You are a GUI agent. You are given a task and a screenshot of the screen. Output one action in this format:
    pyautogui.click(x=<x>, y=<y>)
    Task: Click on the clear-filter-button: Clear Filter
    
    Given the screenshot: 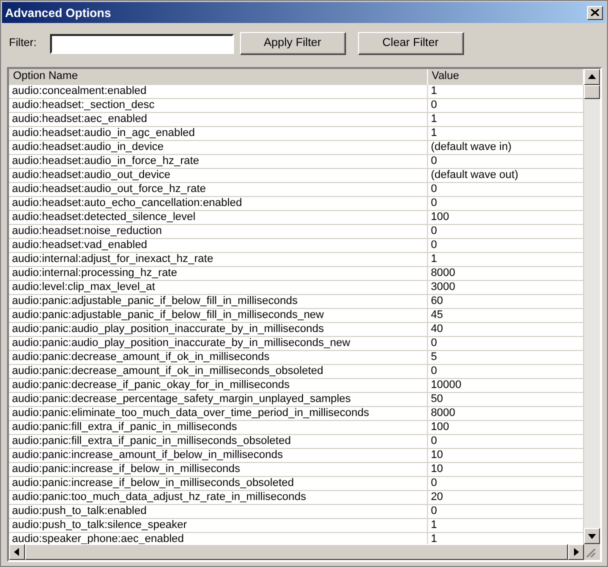 What is the action you would take?
    pyautogui.click(x=411, y=43)
    